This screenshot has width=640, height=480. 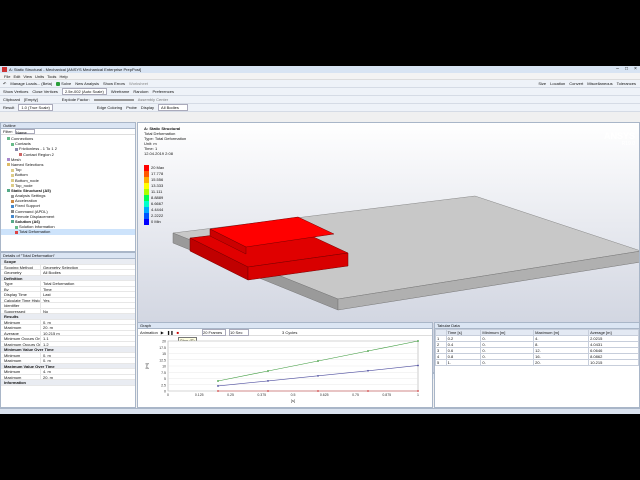 What do you see at coordinates (162, 332) in the screenshot?
I see `play-icon: ▶` at bounding box center [162, 332].